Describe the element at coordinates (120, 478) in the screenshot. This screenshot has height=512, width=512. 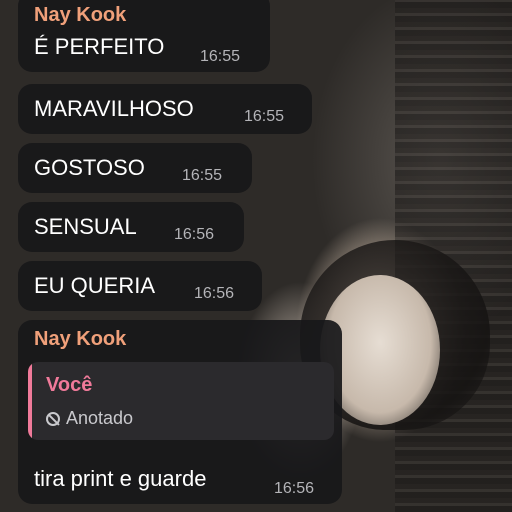
I see `message-text: tira print e guarde` at that location.